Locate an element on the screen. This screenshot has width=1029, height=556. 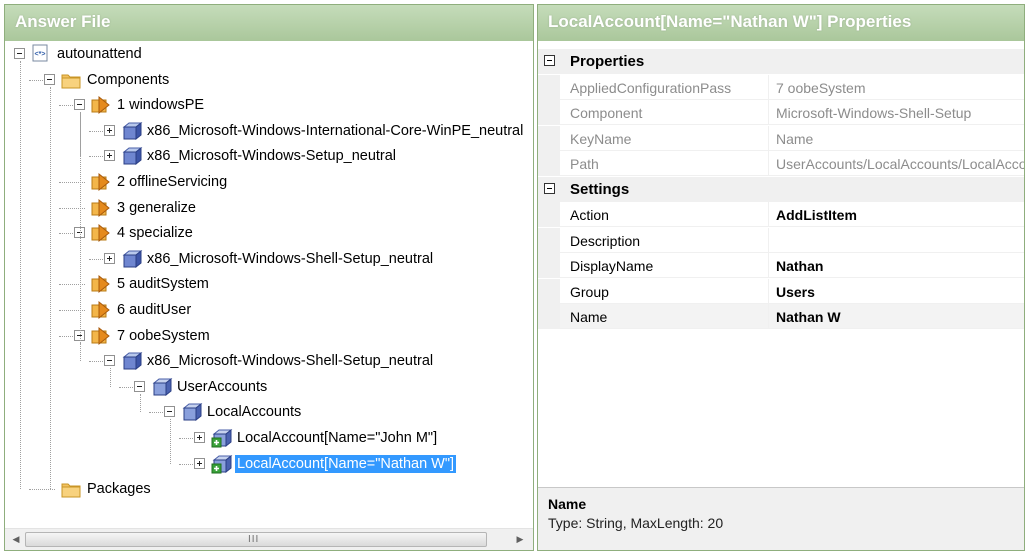
property-row: KeyName Name is located at coordinates (781, 138).